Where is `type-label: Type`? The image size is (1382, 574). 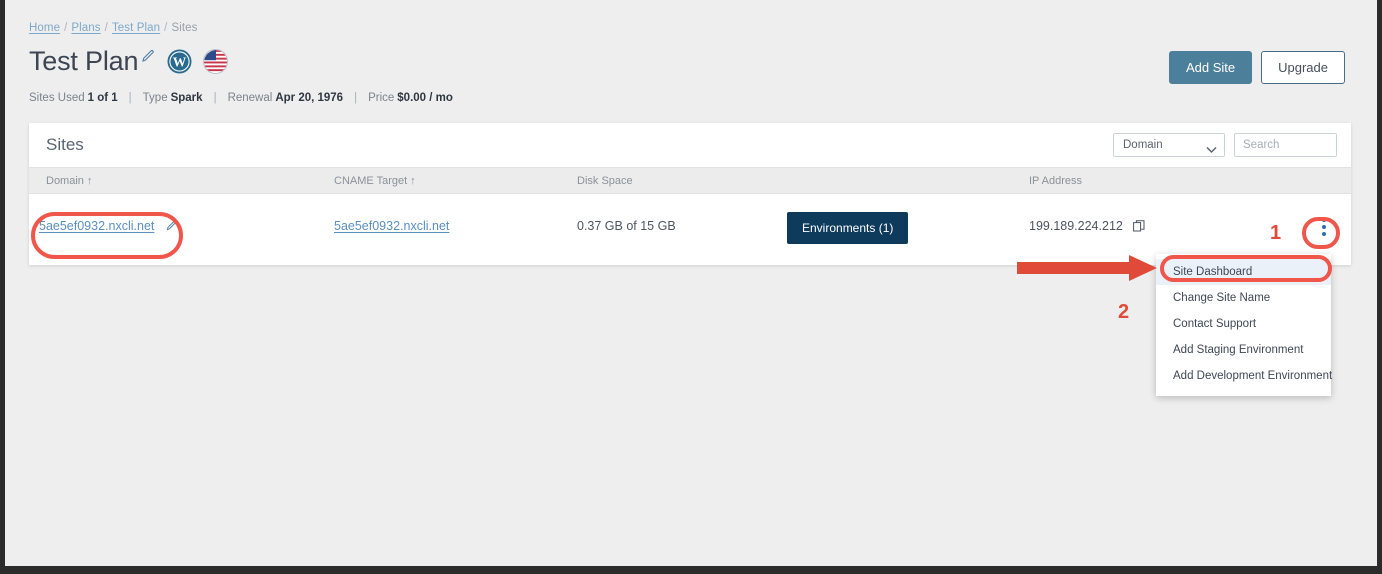
type-label: Type is located at coordinates (155, 98).